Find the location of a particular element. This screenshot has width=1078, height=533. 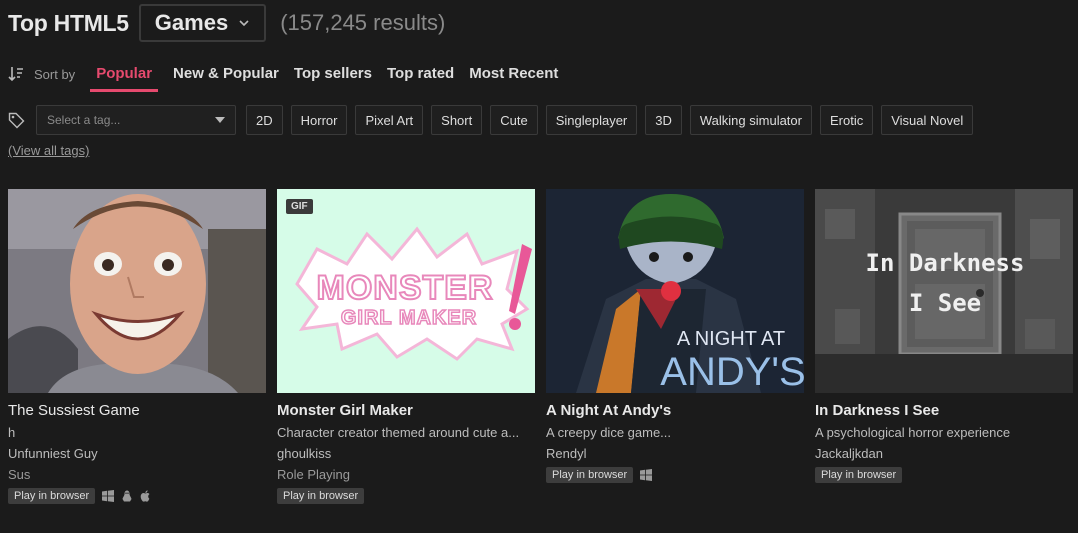

tag-horror: Horror is located at coordinates (319, 120).